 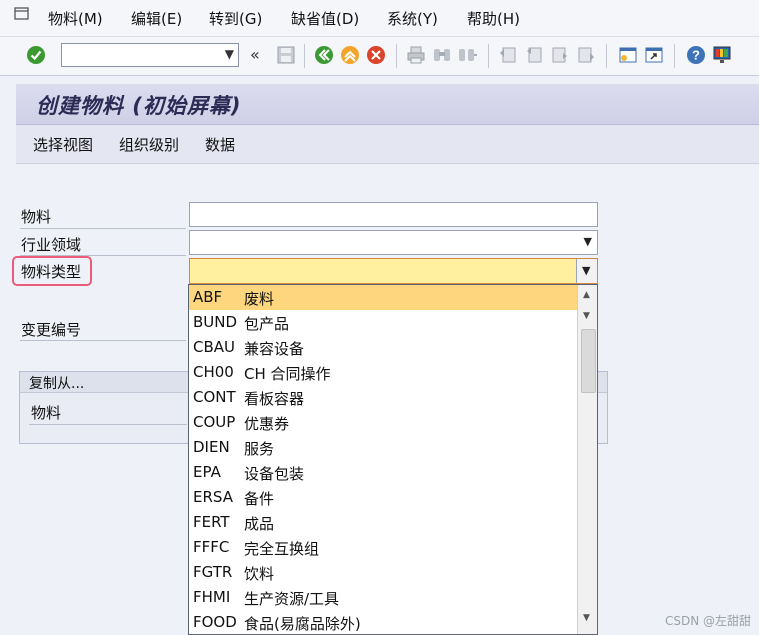 What do you see at coordinates (416, 55) in the screenshot?
I see `print-icon` at bounding box center [416, 55].